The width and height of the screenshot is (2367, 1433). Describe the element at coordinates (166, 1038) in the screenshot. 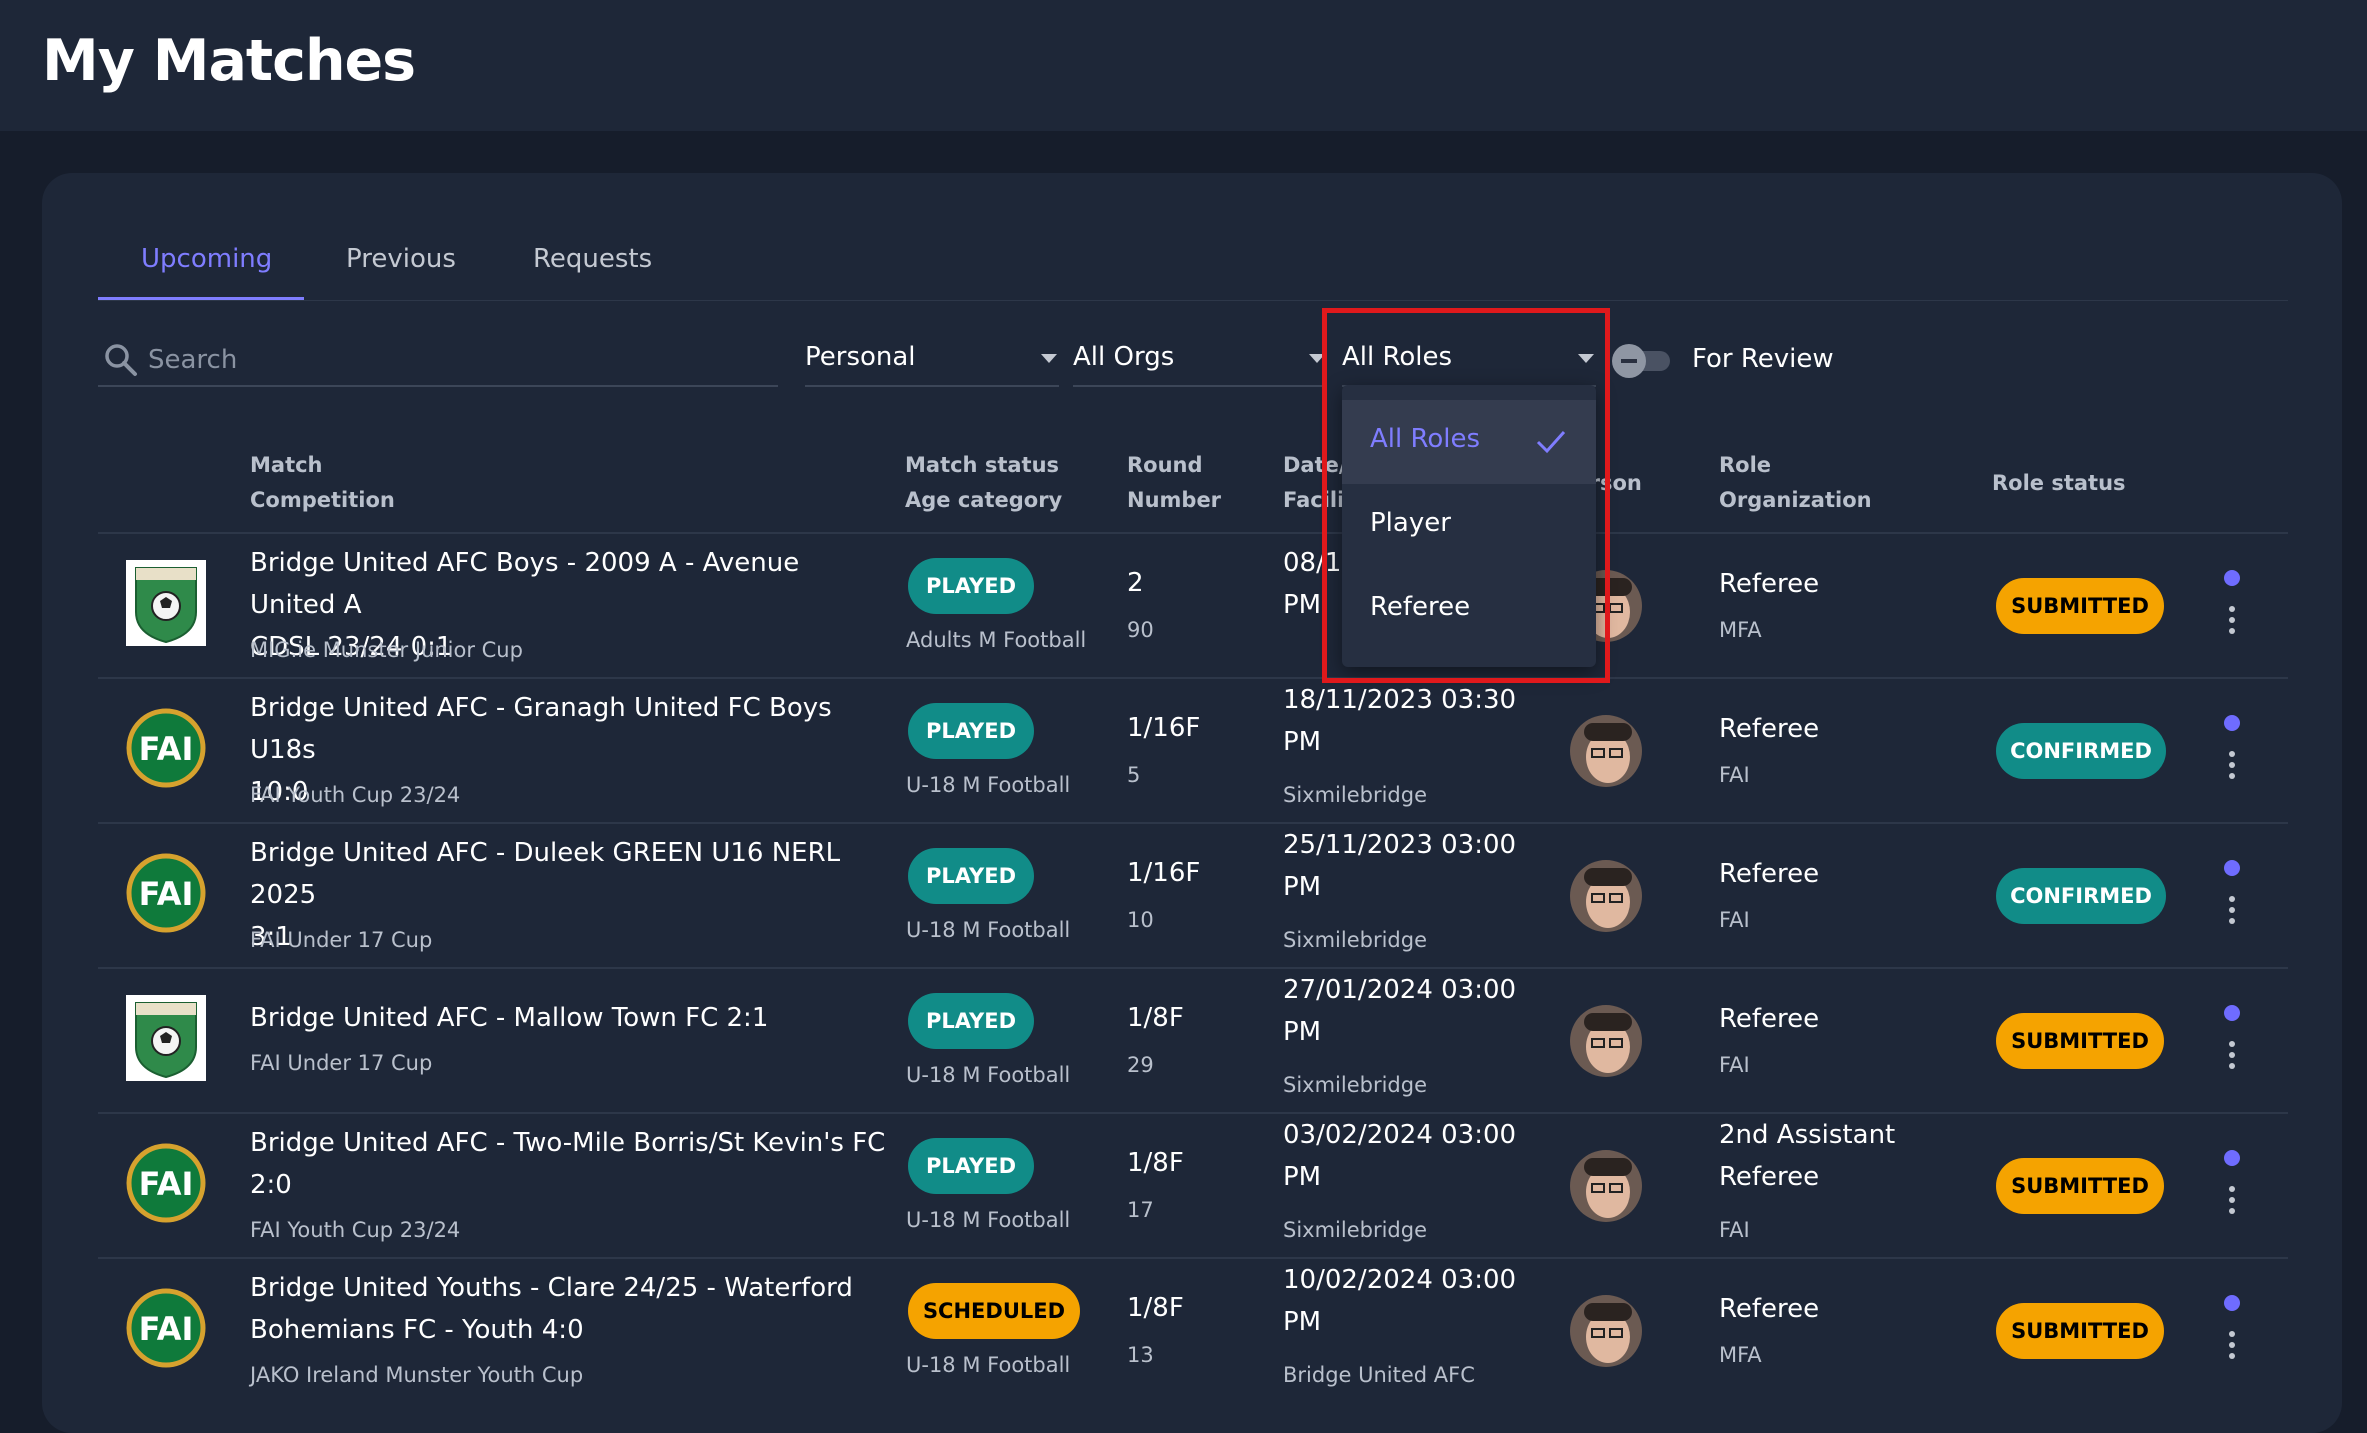

I see `club-crest-logo` at that location.